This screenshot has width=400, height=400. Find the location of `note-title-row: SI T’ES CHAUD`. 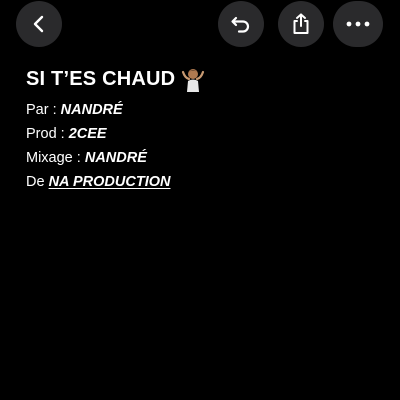

note-title-row: SI T’ES CHAUD is located at coordinates (206, 79).